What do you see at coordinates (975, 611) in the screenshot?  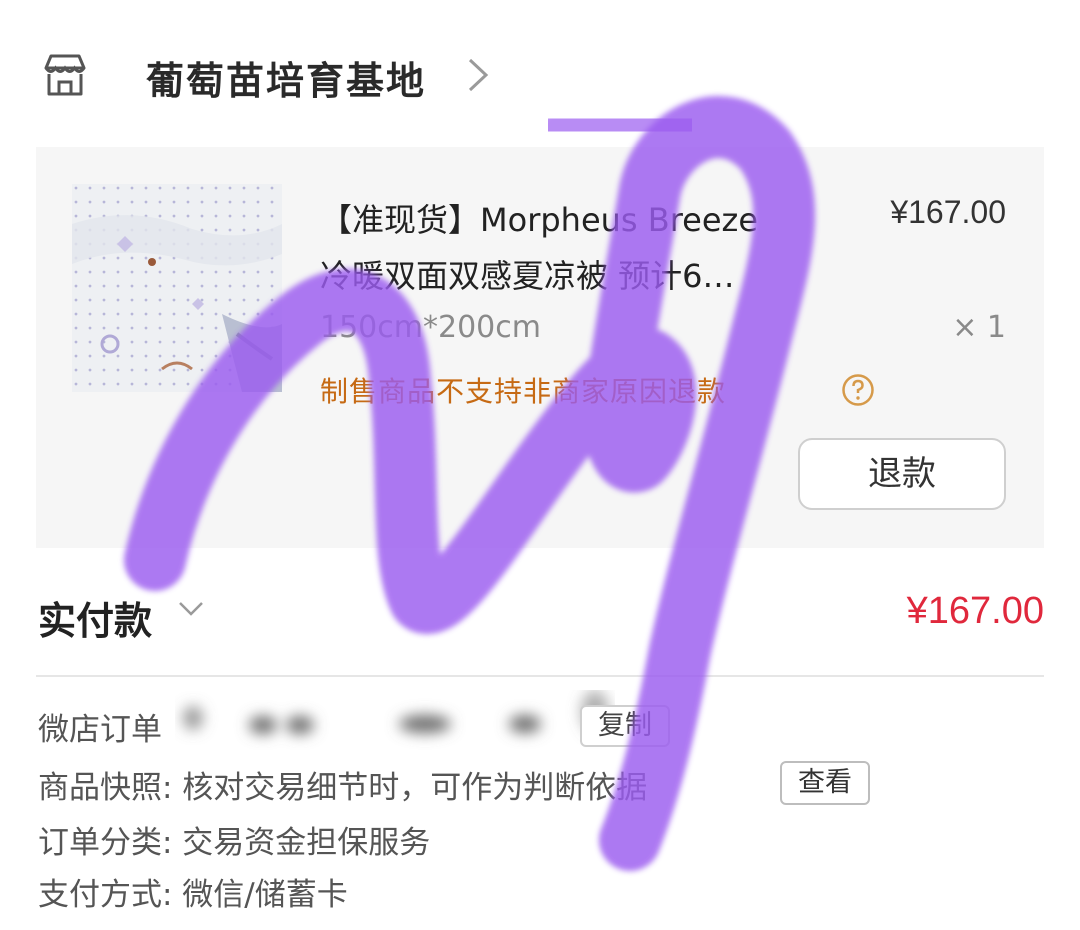 I see `paid-amount-value: ¥167.00` at bounding box center [975, 611].